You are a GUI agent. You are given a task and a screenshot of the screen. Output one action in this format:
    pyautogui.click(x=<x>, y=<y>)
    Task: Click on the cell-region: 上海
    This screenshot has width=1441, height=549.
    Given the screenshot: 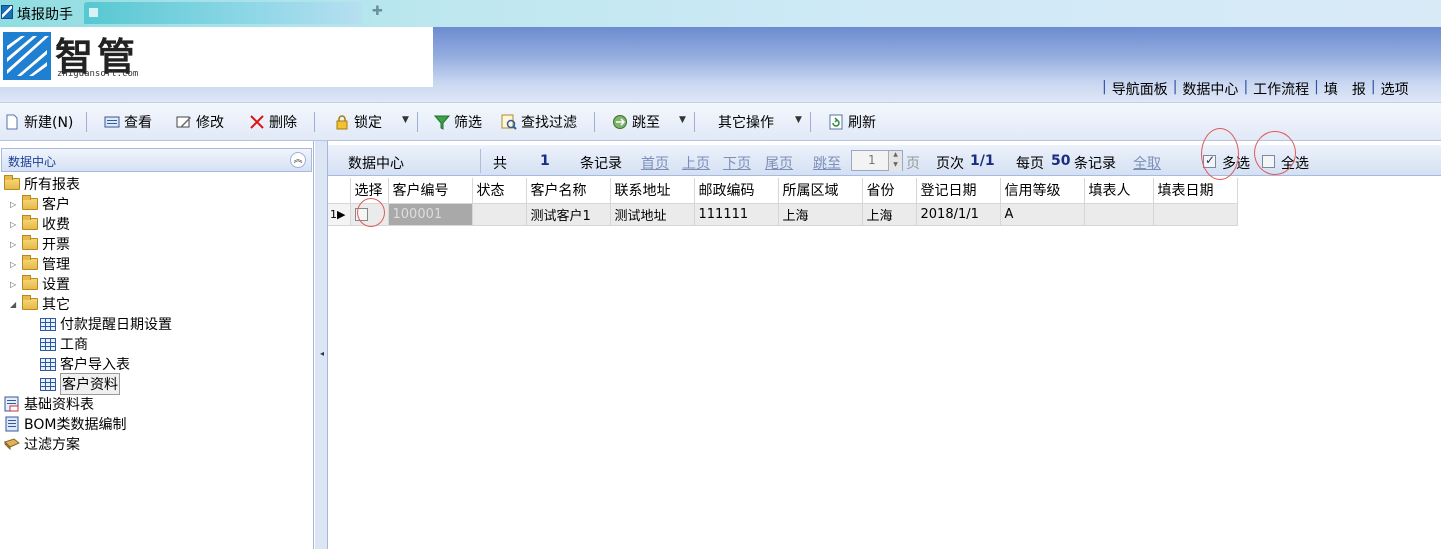 What is the action you would take?
    pyautogui.click(x=820, y=214)
    